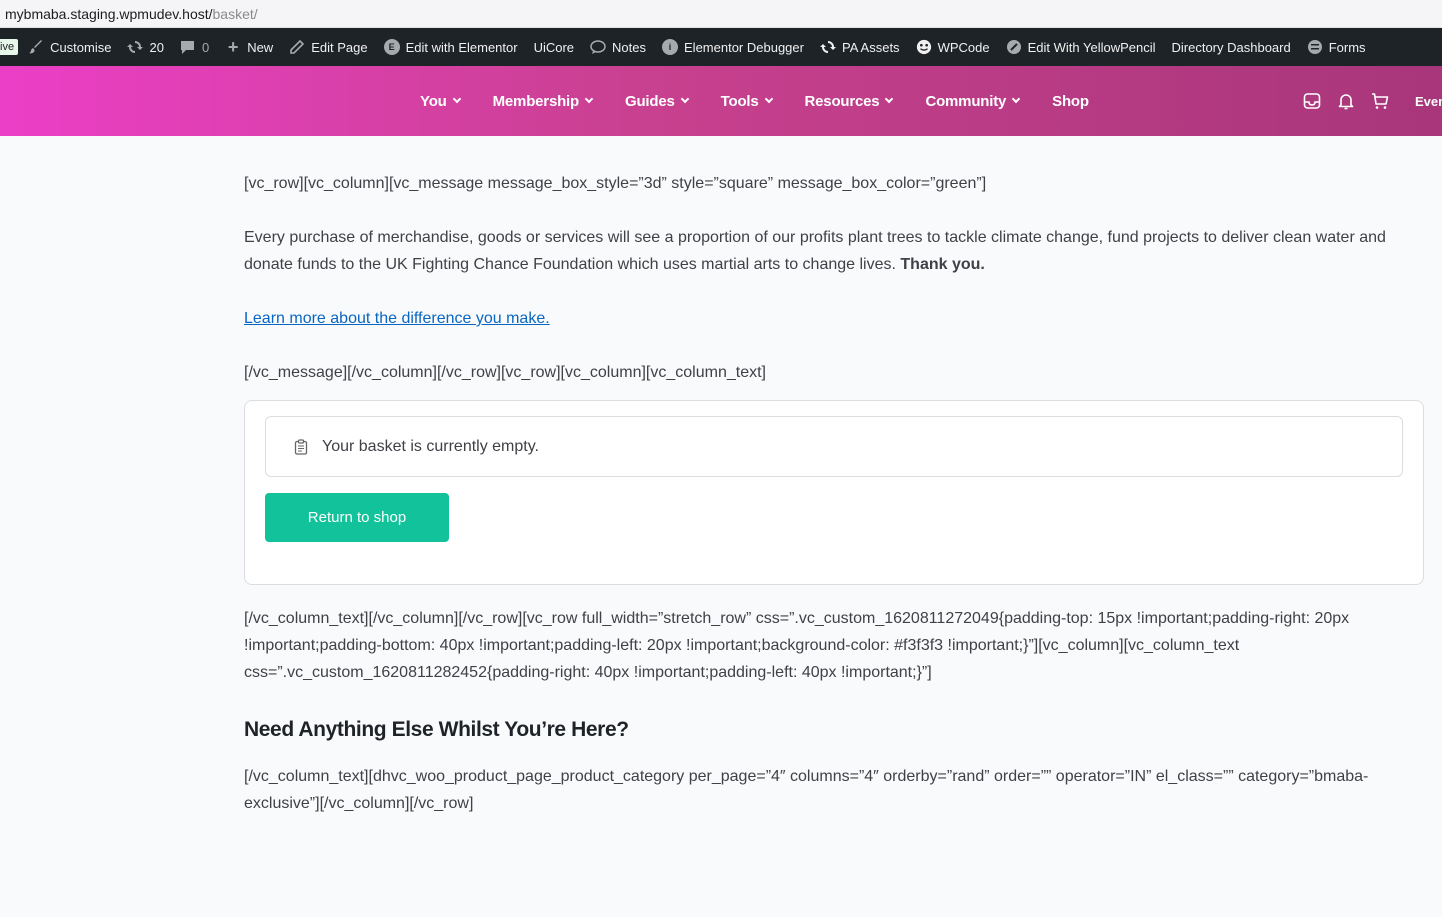 Image resolution: width=1442 pixels, height=917 pixels. I want to click on wpcode-label: WPCode, so click(963, 47).